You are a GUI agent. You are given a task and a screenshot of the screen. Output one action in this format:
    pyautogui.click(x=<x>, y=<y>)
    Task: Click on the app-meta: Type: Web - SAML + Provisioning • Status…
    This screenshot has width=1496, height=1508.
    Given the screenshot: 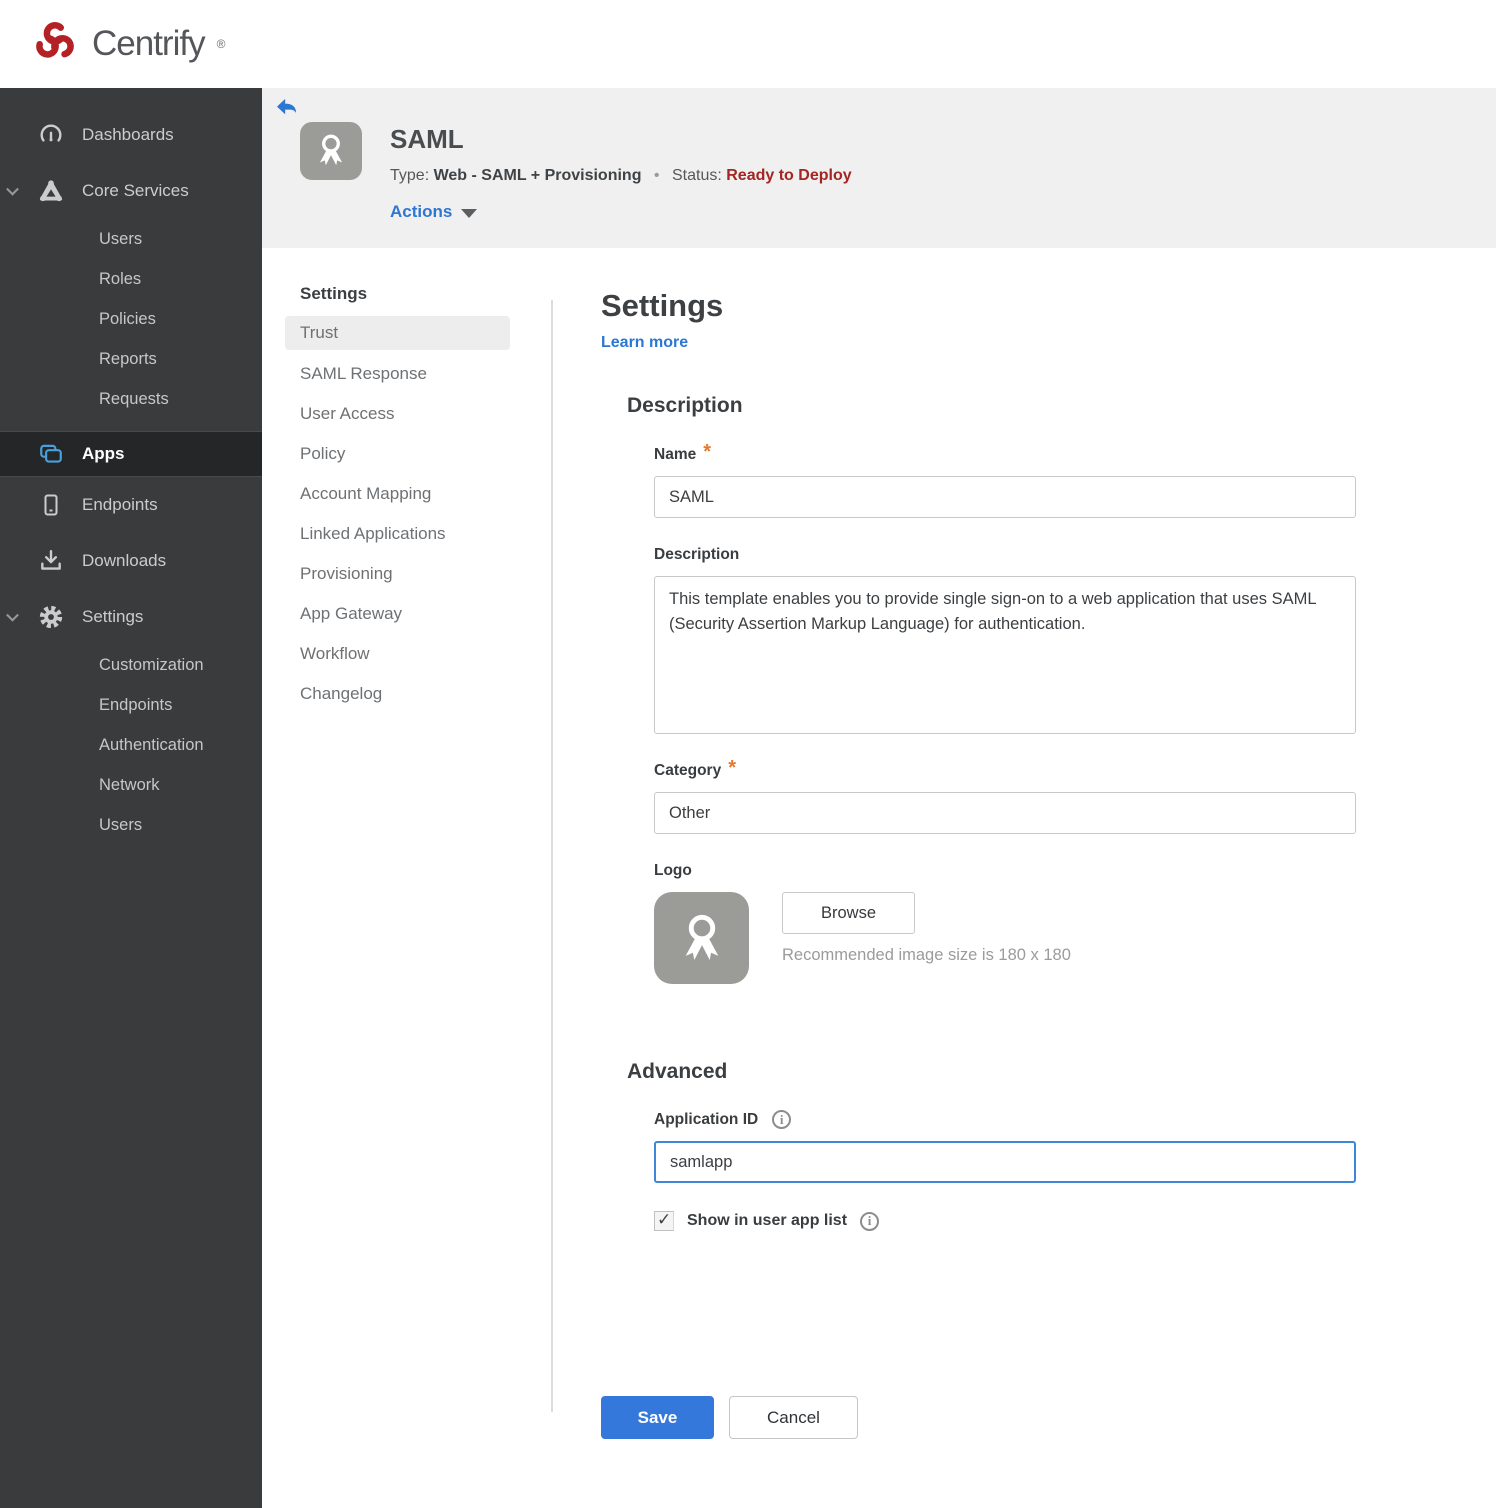 What is the action you would take?
    pyautogui.click(x=621, y=176)
    